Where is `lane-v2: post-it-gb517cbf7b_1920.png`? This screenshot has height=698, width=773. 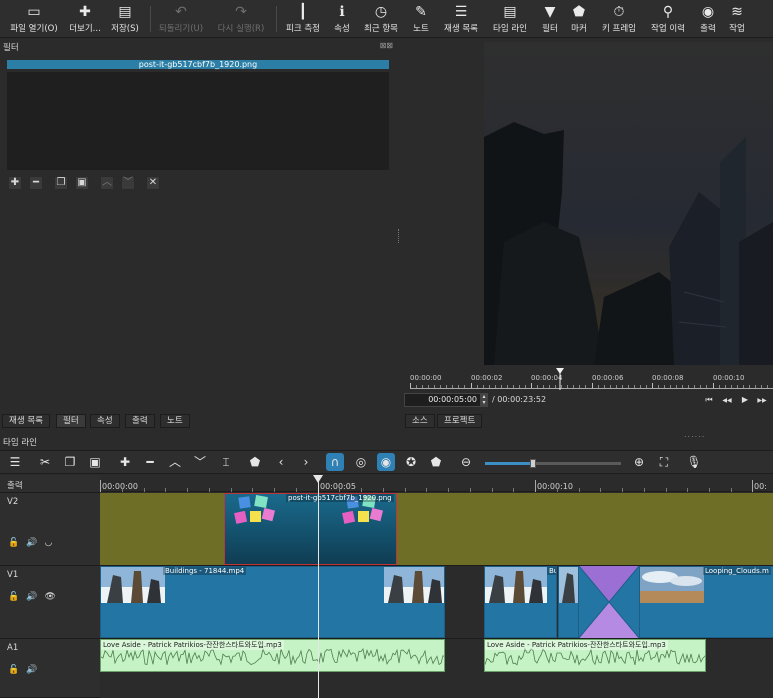
lane-v2: post-it-gb517cbf7b_1920.png is located at coordinates (436, 529).